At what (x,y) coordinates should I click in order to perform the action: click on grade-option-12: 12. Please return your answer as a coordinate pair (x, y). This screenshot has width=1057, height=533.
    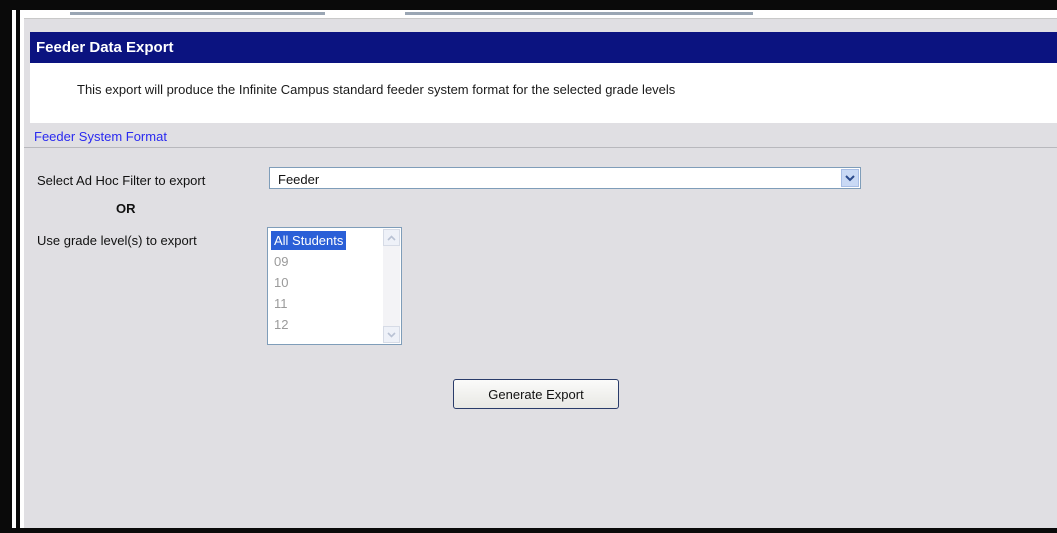
    Looking at the image, I should click on (281, 324).